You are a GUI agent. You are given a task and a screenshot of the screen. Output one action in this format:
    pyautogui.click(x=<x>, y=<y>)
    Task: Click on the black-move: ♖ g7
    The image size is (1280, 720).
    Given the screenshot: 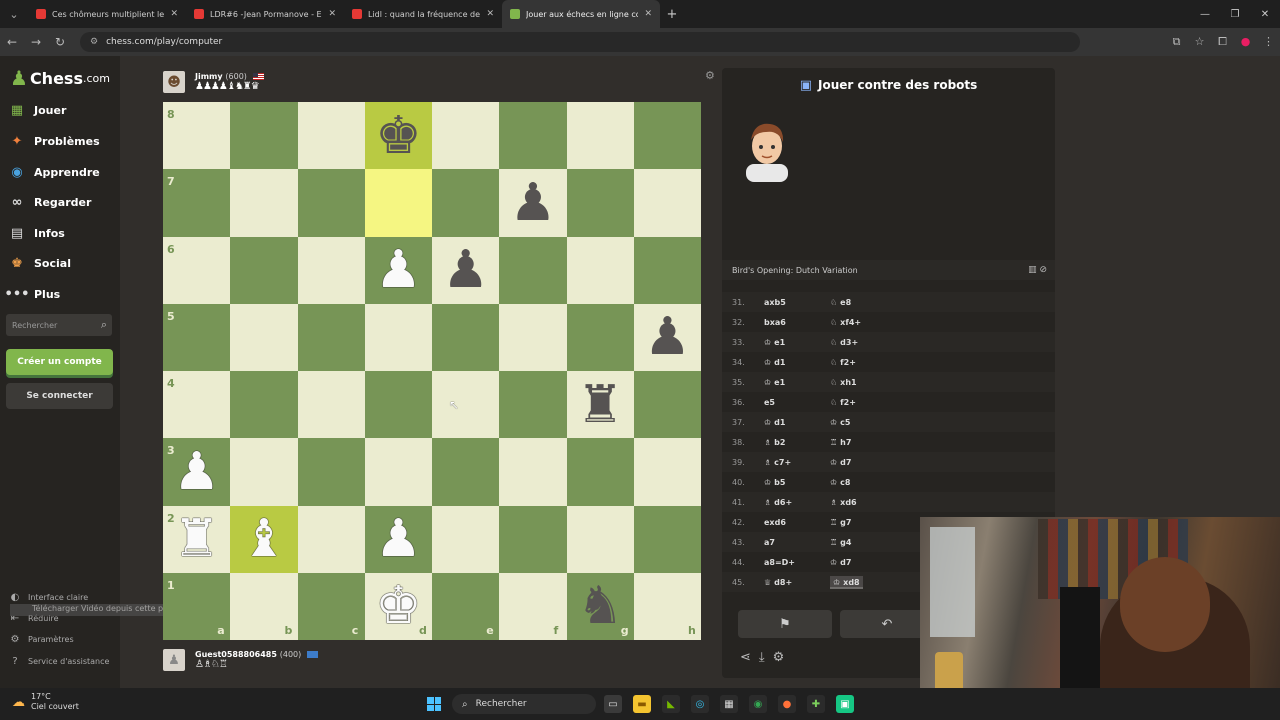 What is the action you would take?
    pyautogui.click(x=840, y=522)
    